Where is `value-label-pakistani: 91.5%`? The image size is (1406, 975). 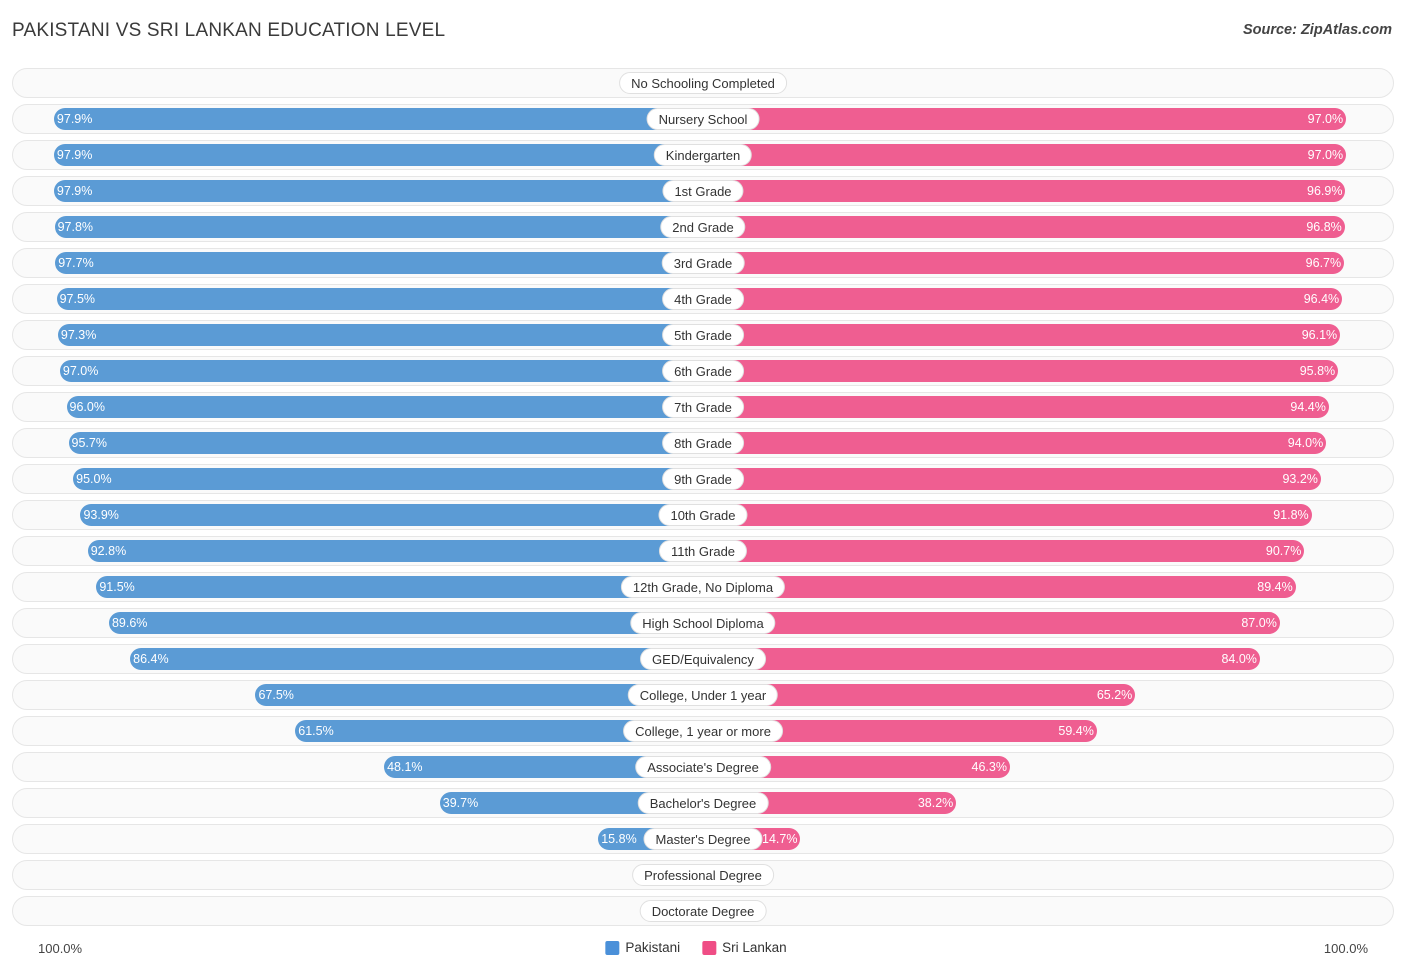 value-label-pakistani: 91.5% is located at coordinates (116, 587).